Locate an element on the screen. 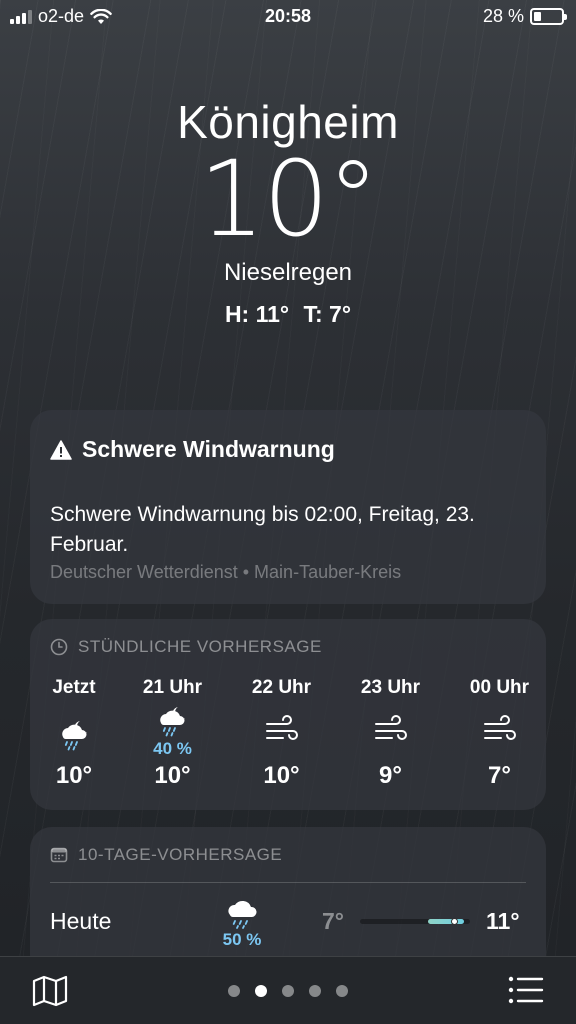 The width and height of the screenshot is (576, 1024). hour-item: 23 Uhr 9° is located at coordinates (390, 737).